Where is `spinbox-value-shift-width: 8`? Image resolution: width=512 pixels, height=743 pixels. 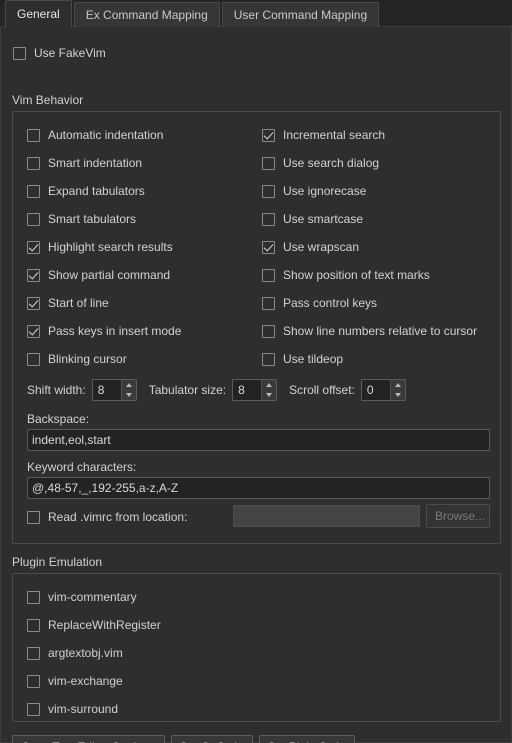 spinbox-value-shift-width: 8 is located at coordinates (107, 390).